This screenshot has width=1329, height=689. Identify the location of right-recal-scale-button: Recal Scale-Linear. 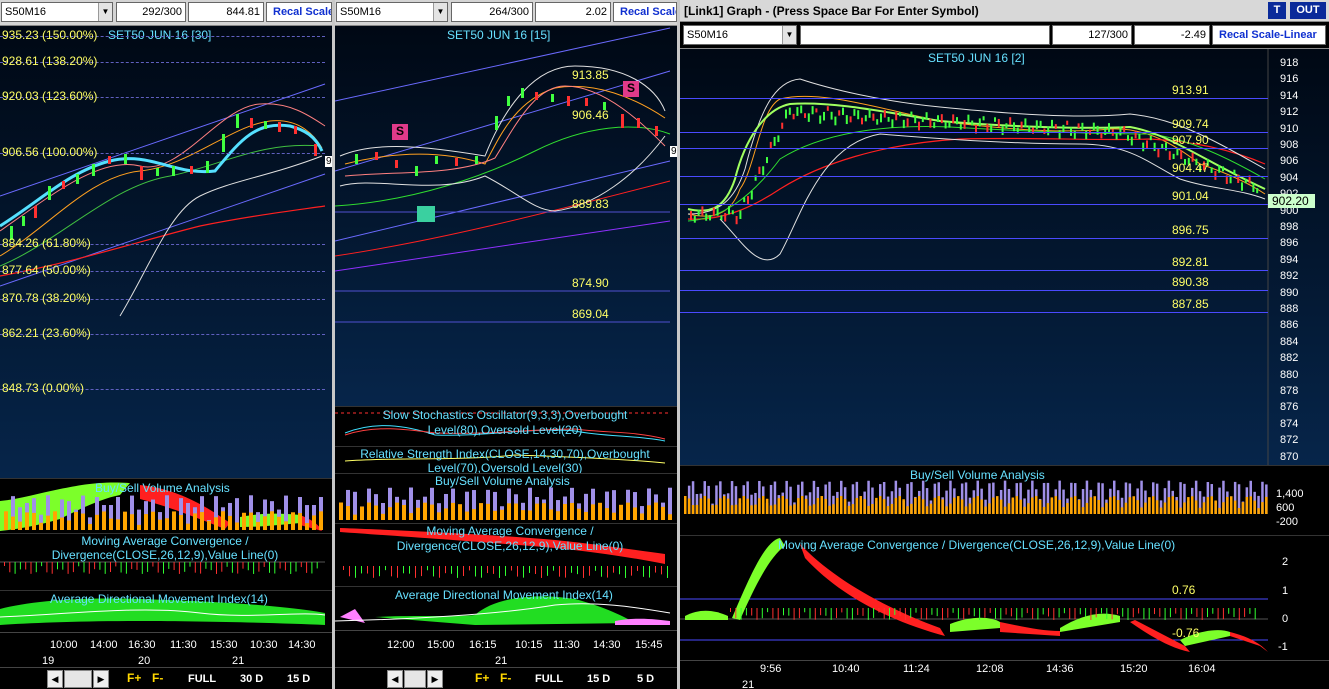
(1269, 35).